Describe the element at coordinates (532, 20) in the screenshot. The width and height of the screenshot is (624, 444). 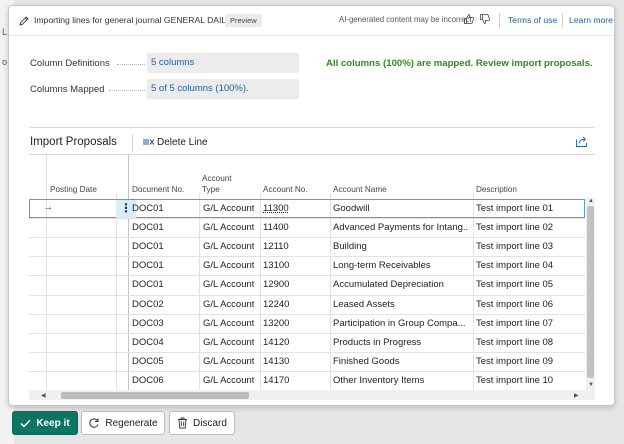
I see `terms-of-use-link: Terms of use` at that location.